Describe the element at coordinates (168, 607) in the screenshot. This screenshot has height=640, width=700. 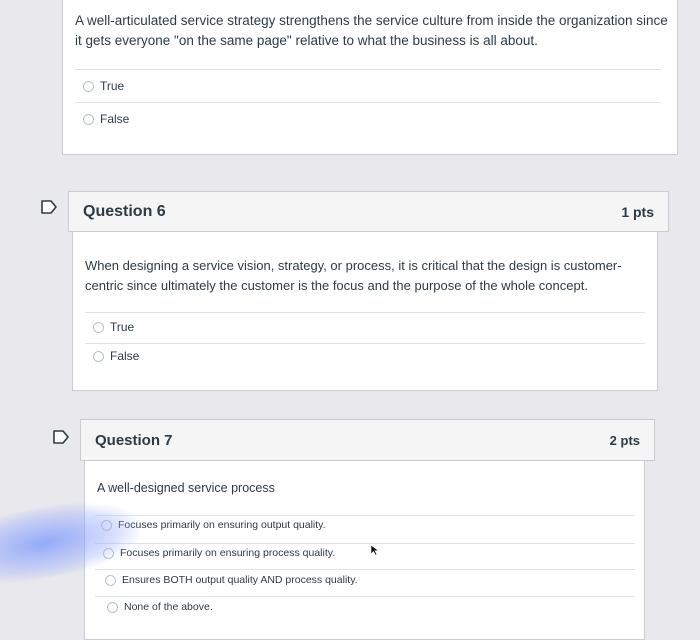
I see `option-label: None of the above.` at that location.